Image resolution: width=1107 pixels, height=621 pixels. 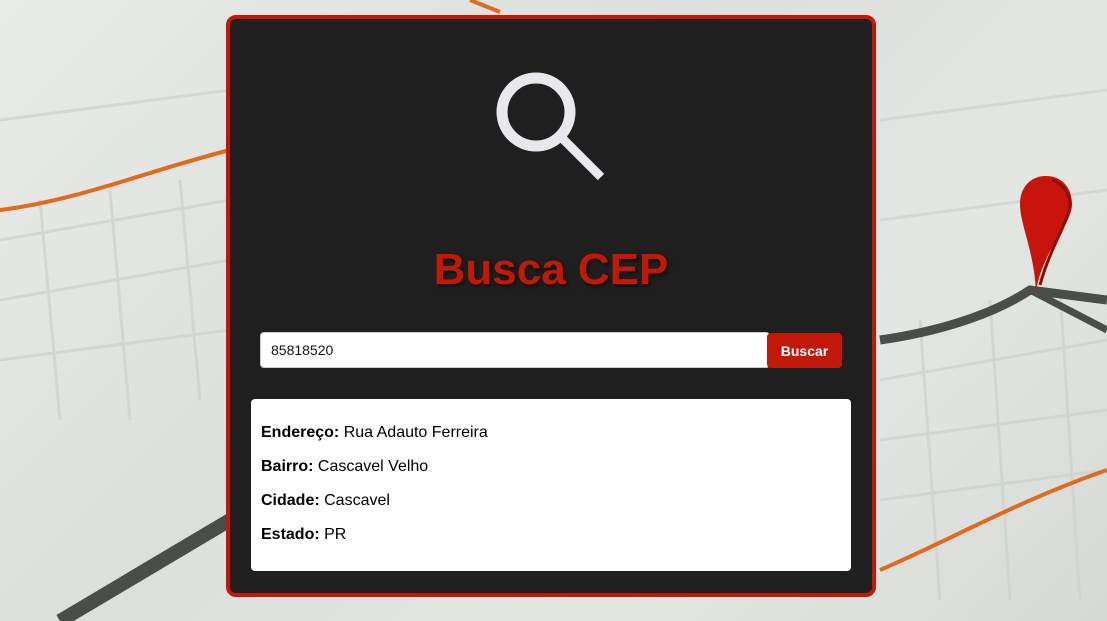 What do you see at coordinates (335, 534) in the screenshot?
I see `result-value: PR` at bounding box center [335, 534].